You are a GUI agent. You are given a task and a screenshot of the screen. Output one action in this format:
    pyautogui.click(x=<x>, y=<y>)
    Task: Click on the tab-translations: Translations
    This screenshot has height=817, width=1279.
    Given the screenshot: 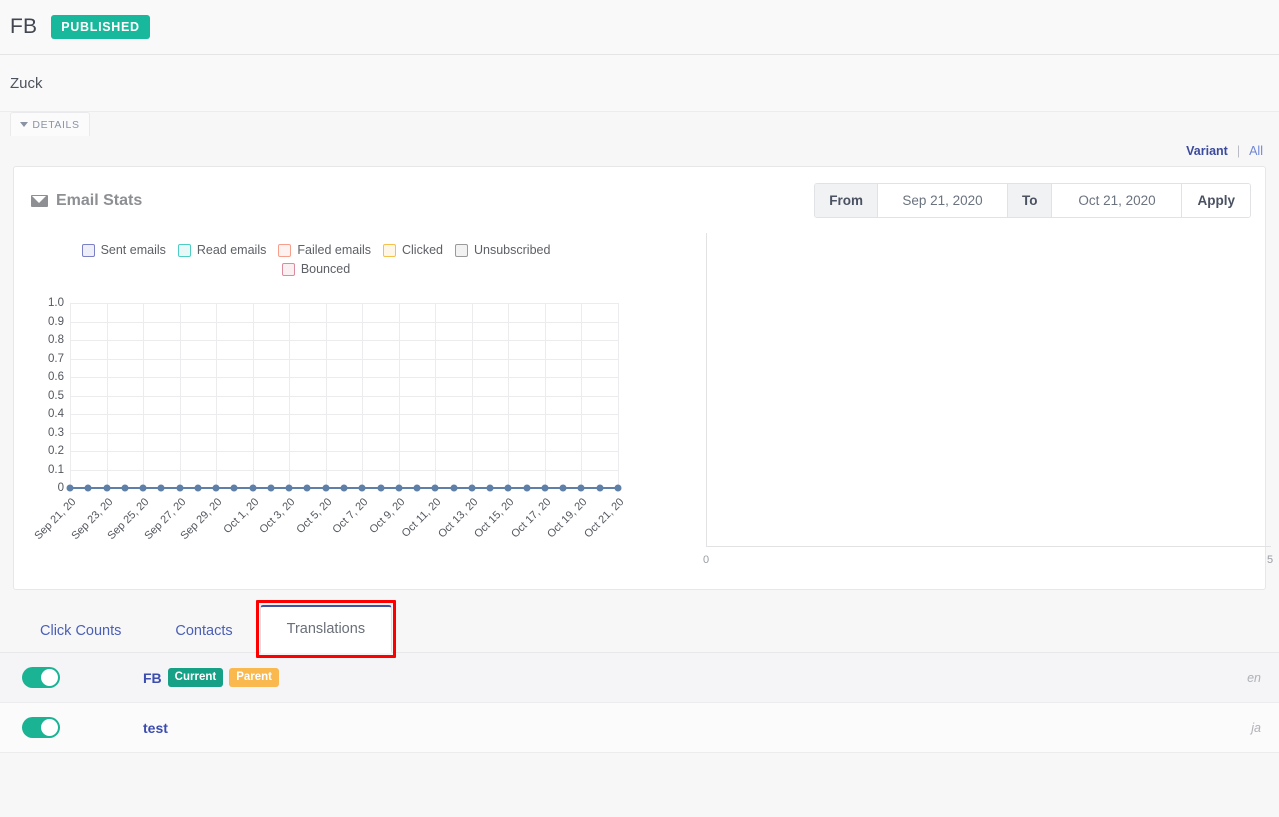 What is the action you would take?
    pyautogui.click(x=326, y=628)
    